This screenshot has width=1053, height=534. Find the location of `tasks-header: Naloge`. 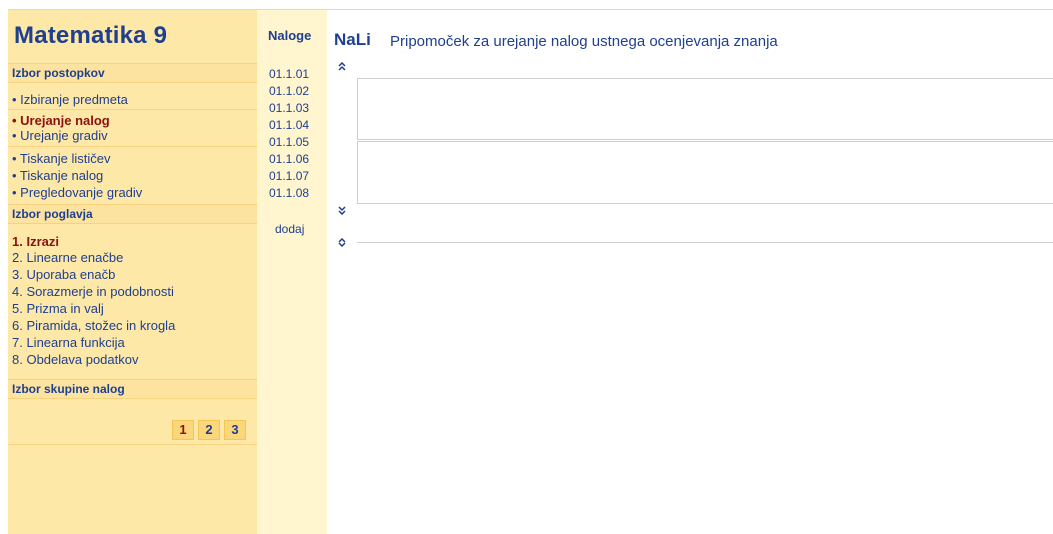

tasks-header: Naloge is located at coordinates (290, 35).